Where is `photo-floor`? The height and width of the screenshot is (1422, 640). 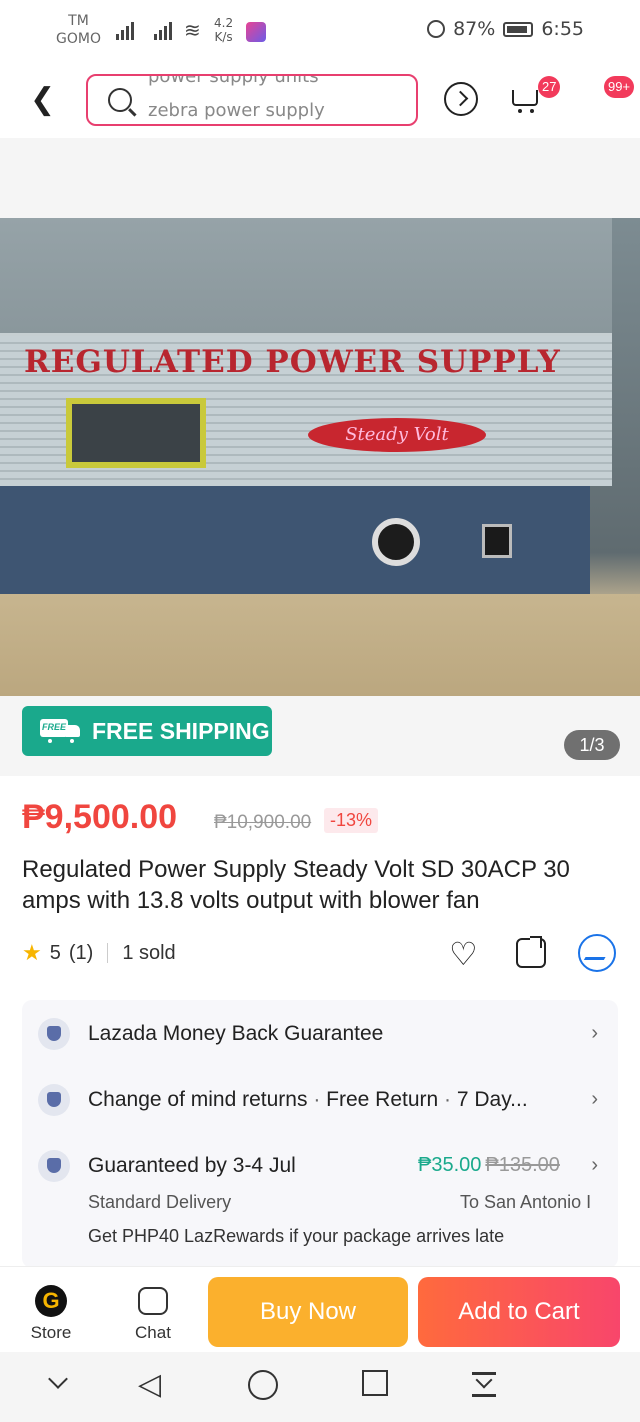 photo-floor is located at coordinates (320, 645).